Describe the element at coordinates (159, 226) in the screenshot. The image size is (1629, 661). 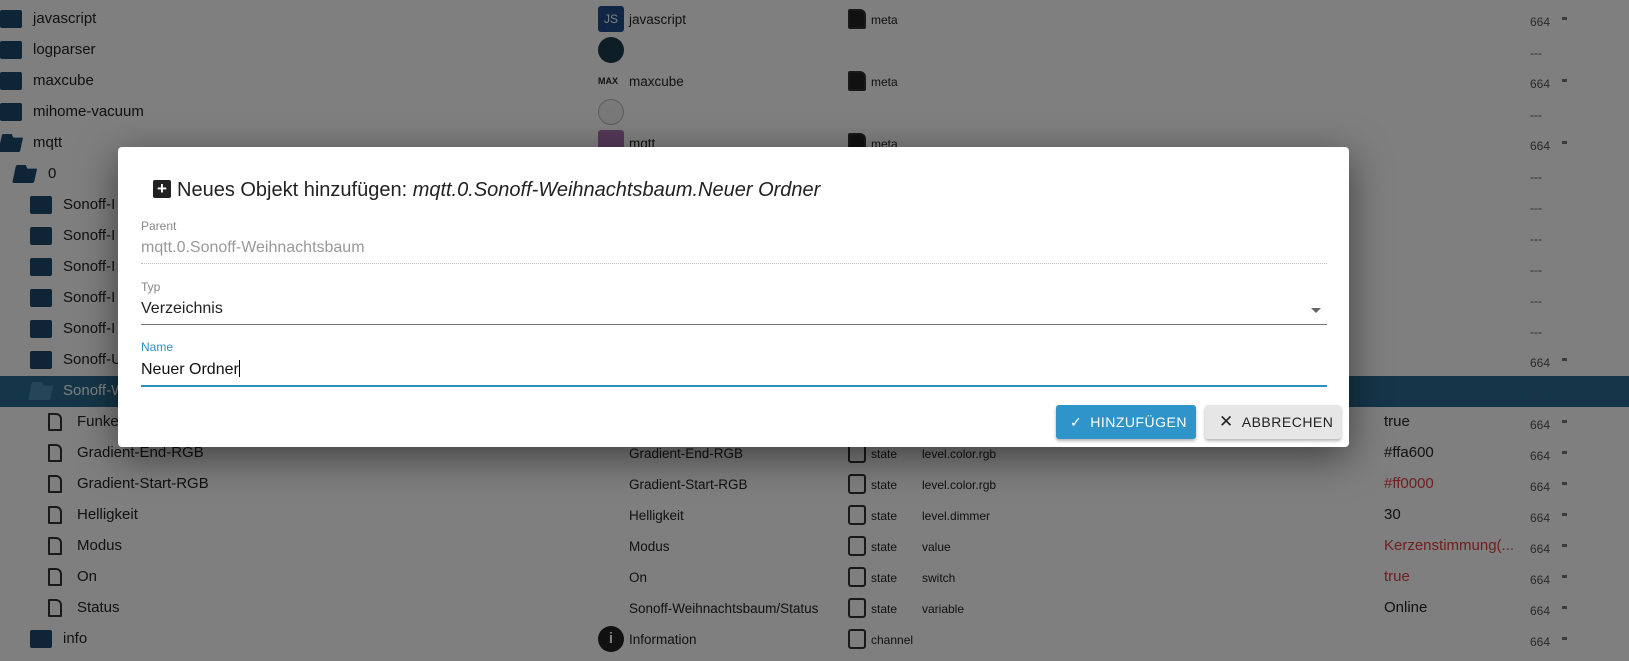
I see `parent-label: Parent` at that location.